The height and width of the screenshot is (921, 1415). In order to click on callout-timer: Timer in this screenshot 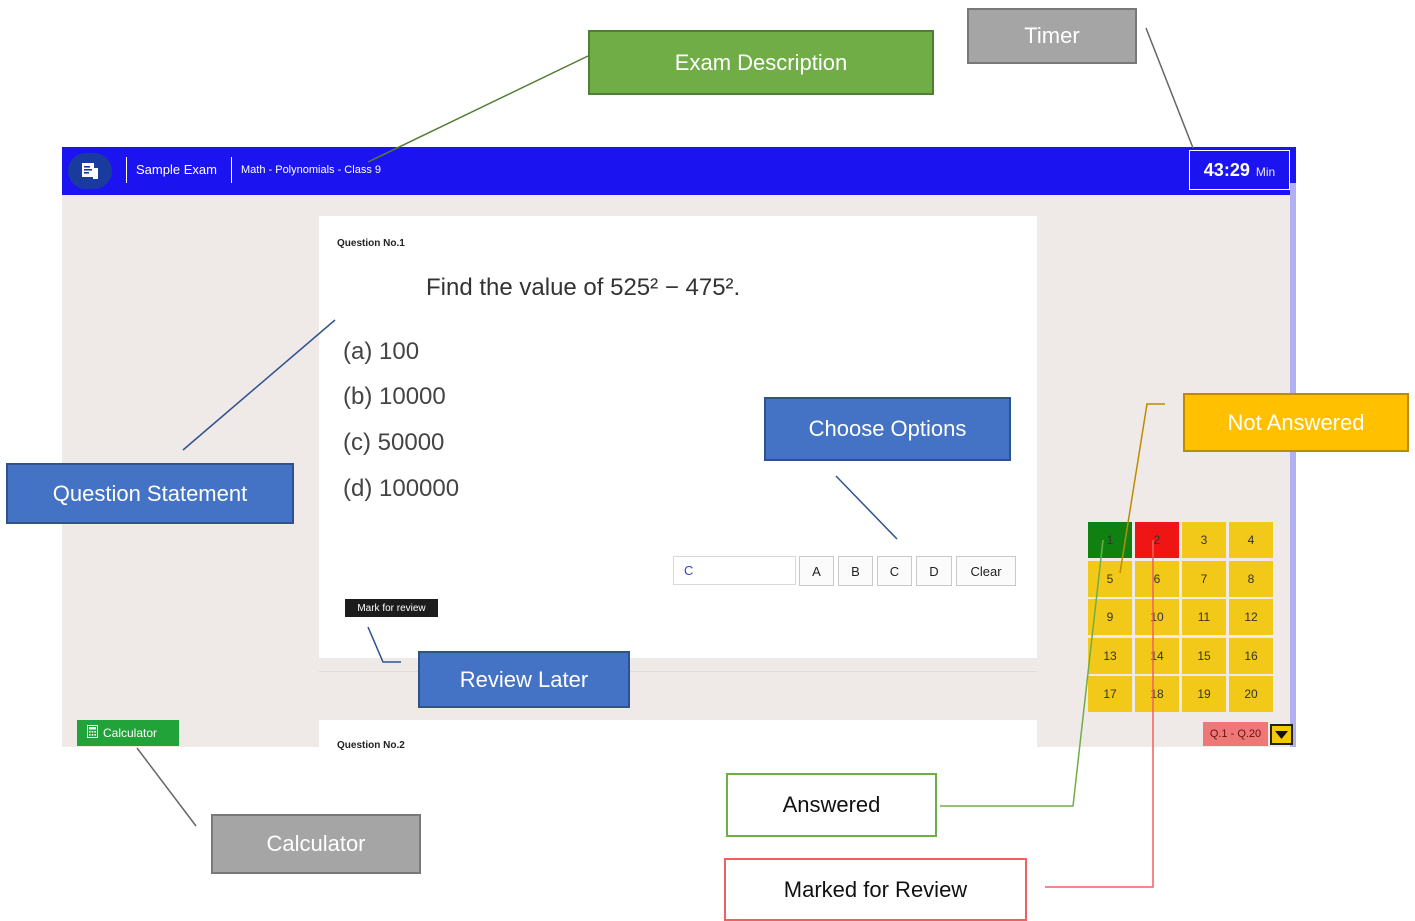, I will do `click(1052, 36)`.